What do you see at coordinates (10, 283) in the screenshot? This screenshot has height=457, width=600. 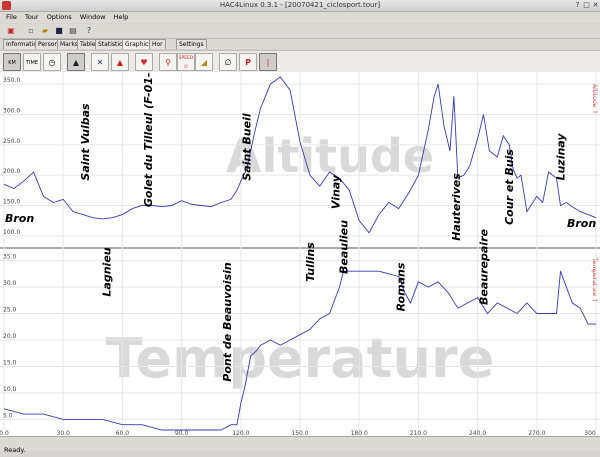 I see `temperature-tick-label: 30.0` at bounding box center [10, 283].